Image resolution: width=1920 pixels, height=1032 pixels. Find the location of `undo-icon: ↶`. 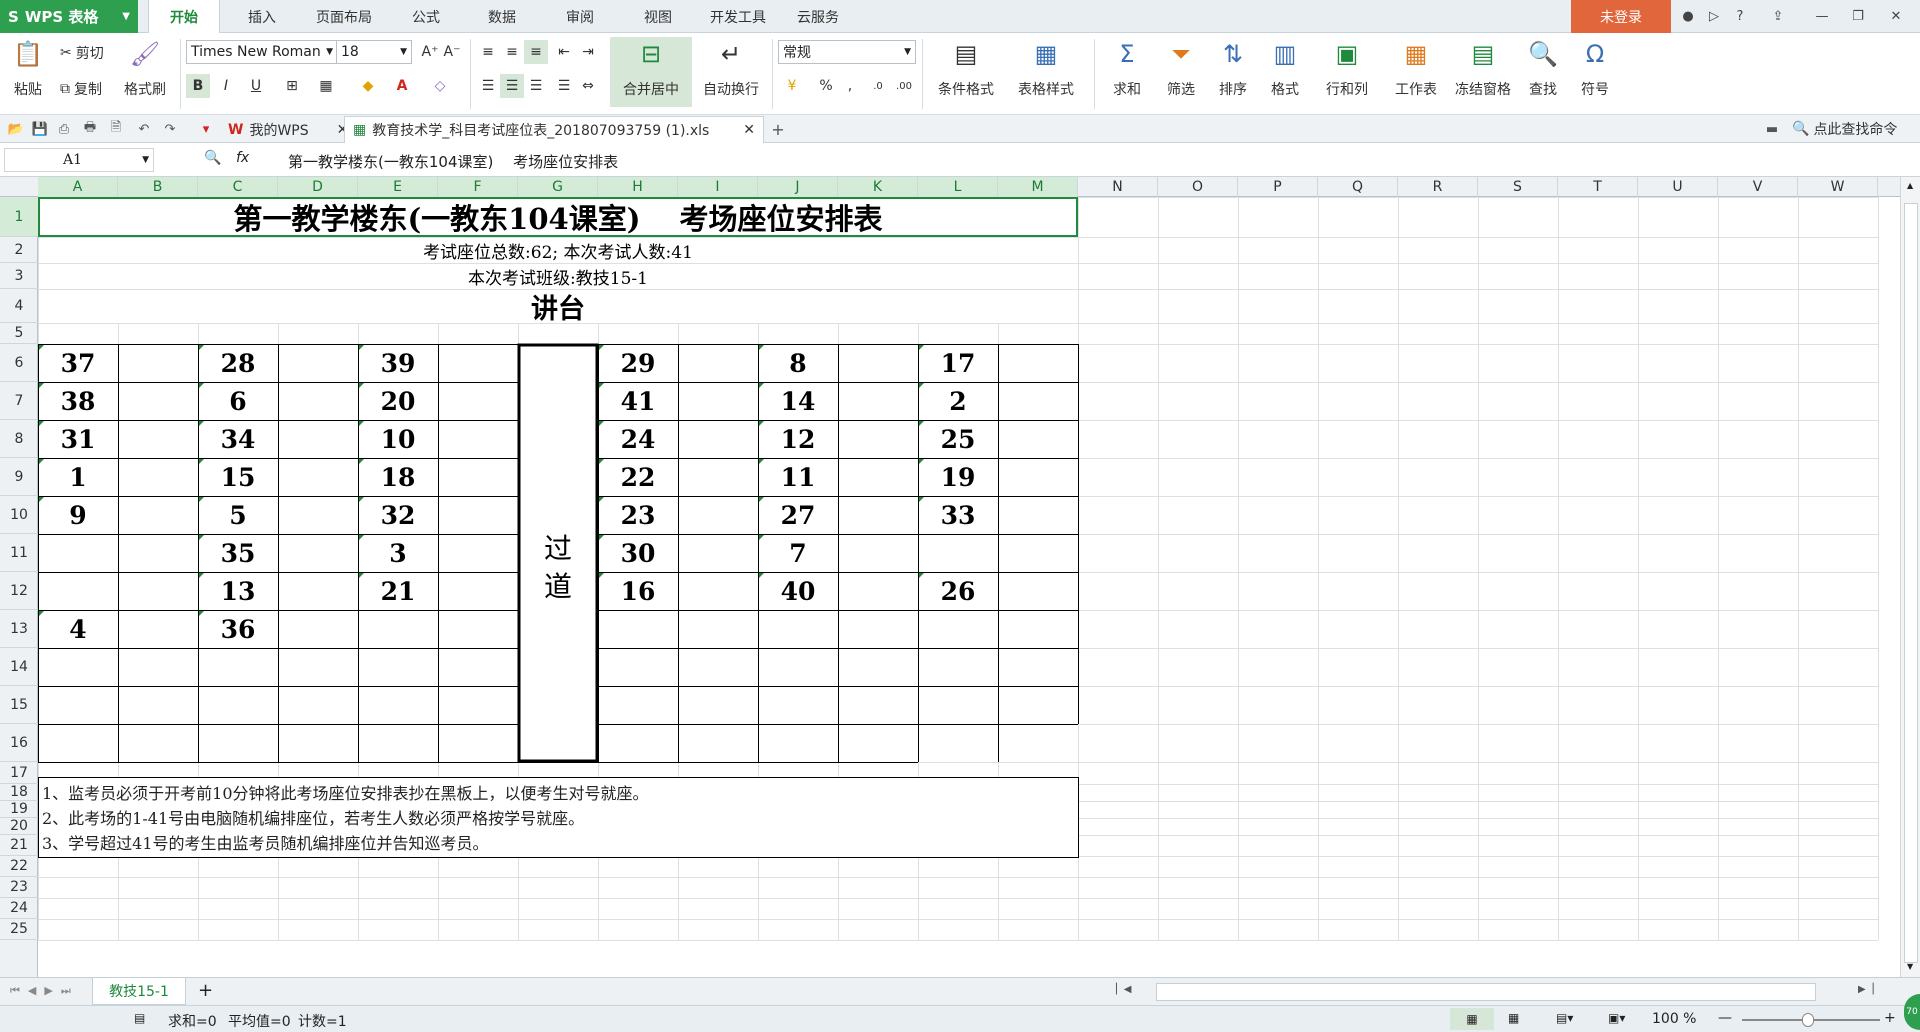

undo-icon: ↶ is located at coordinates (144, 129).